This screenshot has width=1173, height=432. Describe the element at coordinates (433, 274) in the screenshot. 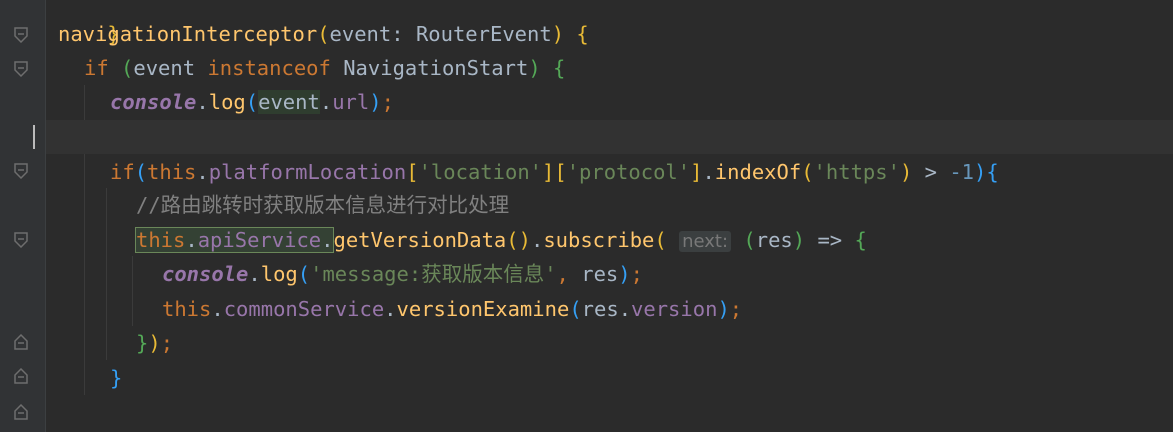

I see `string: 'message:获取版本信息'` at that location.